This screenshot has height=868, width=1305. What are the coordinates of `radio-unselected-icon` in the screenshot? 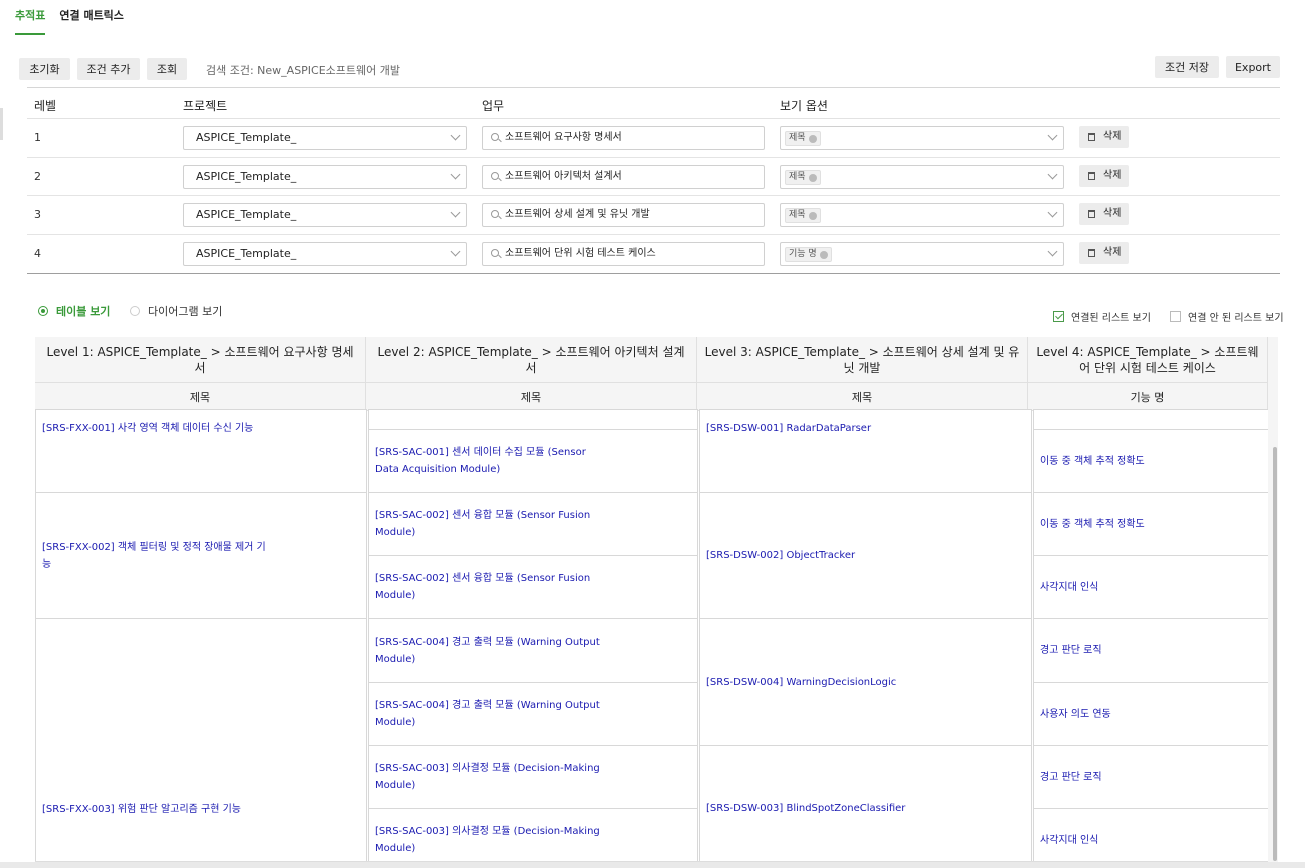 It's located at (135, 311).